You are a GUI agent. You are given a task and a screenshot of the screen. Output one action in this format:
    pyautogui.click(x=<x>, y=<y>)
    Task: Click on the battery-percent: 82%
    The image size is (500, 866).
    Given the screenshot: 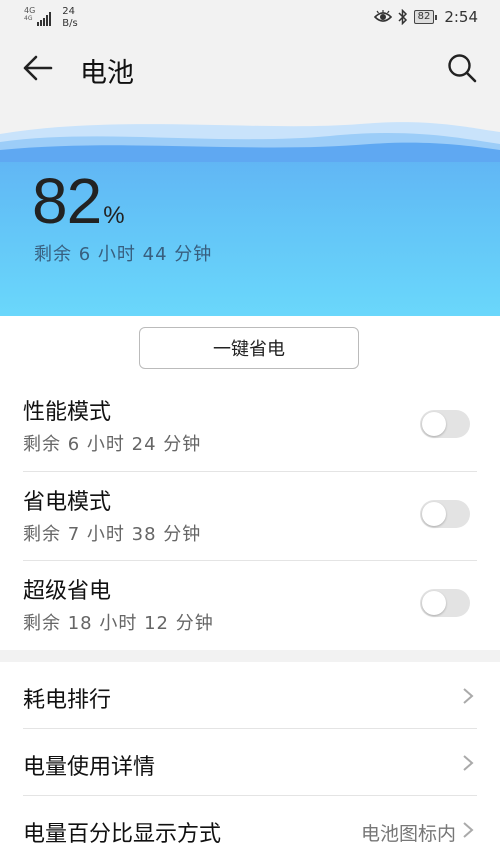 What is the action you would take?
    pyautogui.click(x=78, y=201)
    